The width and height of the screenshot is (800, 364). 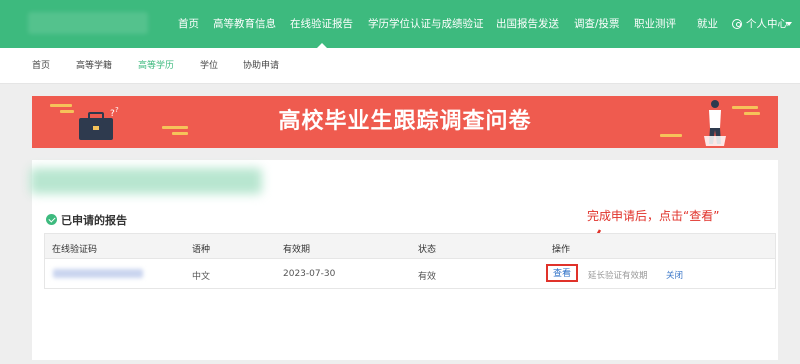 What do you see at coordinates (146, 181) in the screenshot?
I see `user-name-blurred` at bounding box center [146, 181].